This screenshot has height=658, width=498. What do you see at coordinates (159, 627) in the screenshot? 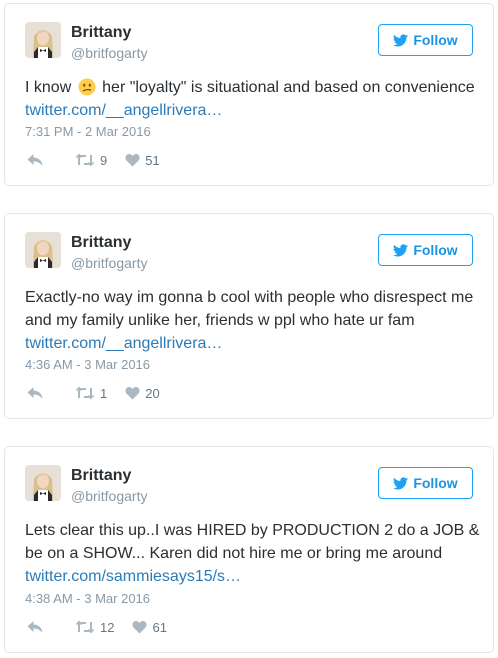
I see `like-count: 61` at bounding box center [159, 627].